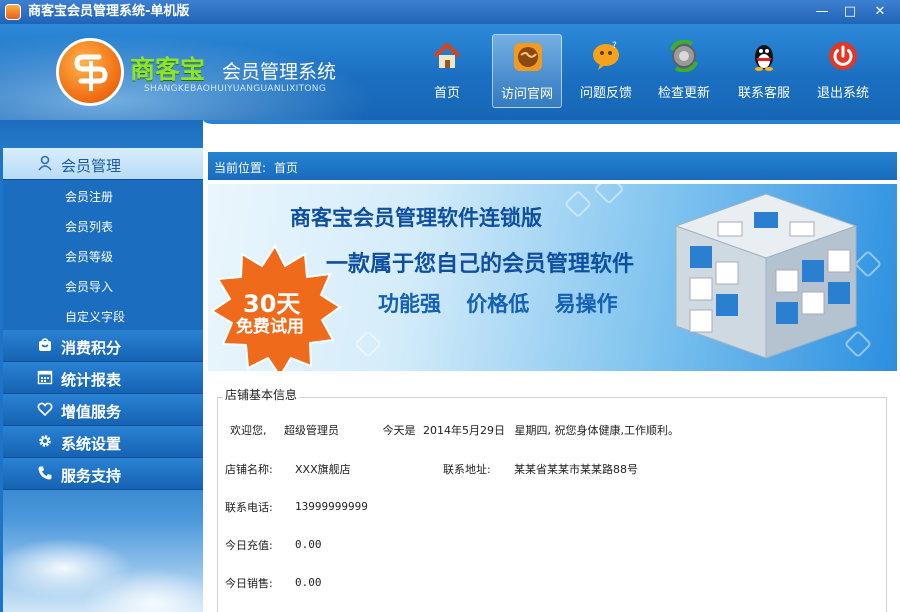 The image size is (900, 612). Describe the element at coordinates (480, 264) in the screenshot. I see `banner-tagline: 一款属于您自己的会员管理软件` at that location.